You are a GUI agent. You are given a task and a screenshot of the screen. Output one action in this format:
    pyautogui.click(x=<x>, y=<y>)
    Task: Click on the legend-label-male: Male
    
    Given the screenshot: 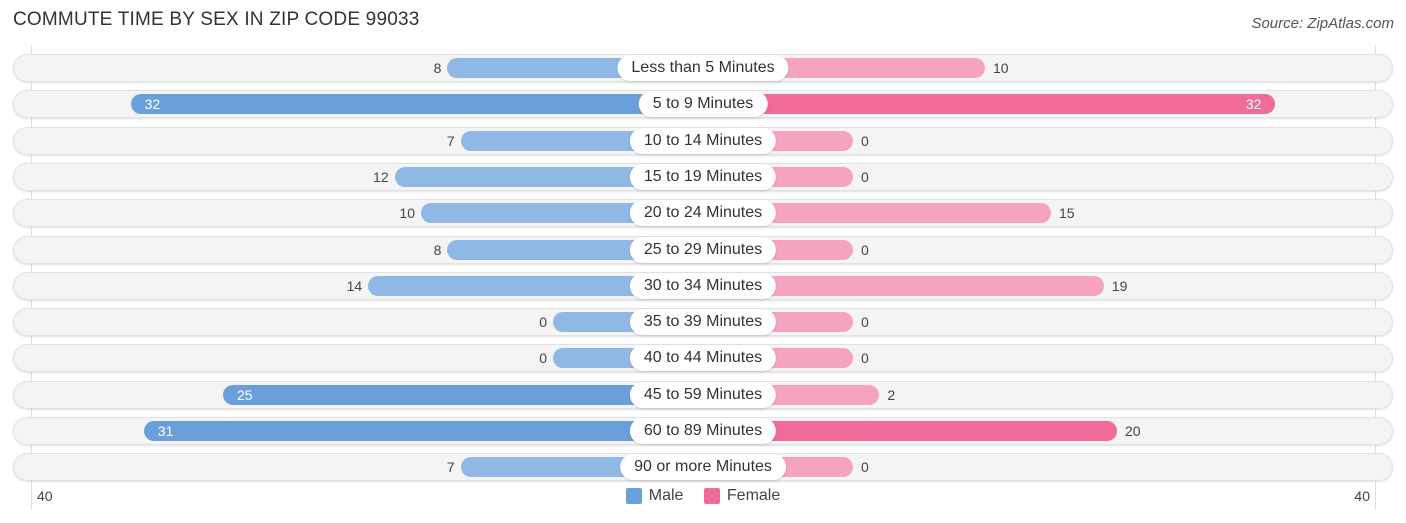 What is the action you would take?
    pyautogui.click(x=666, y=495)
    